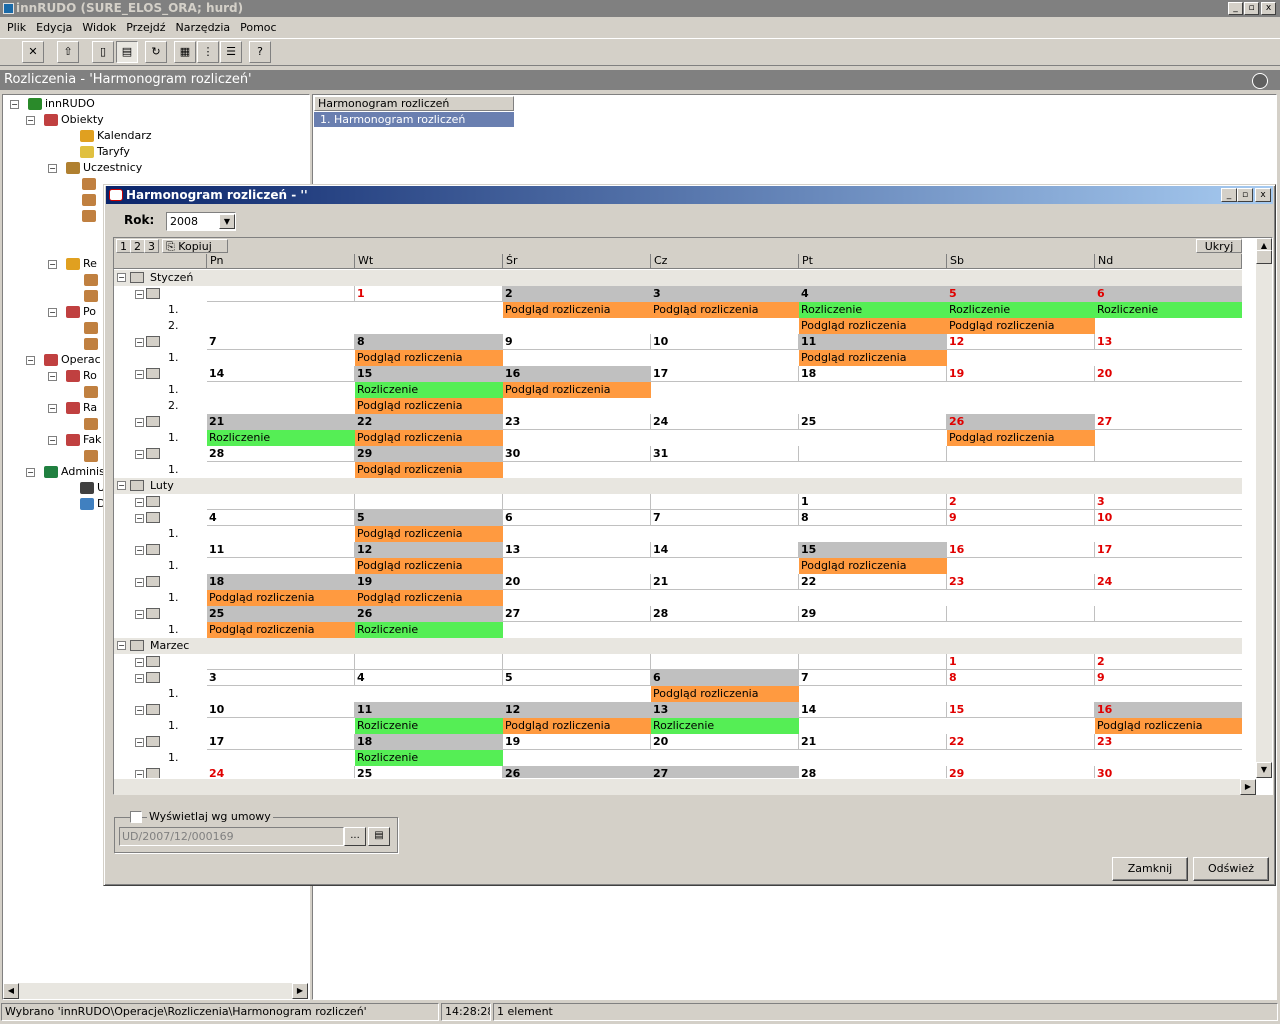  What do you see at coordinates (1168, 502) in the screenshot?
I see `day-cell: 3` at bounding box center [1168, 502].